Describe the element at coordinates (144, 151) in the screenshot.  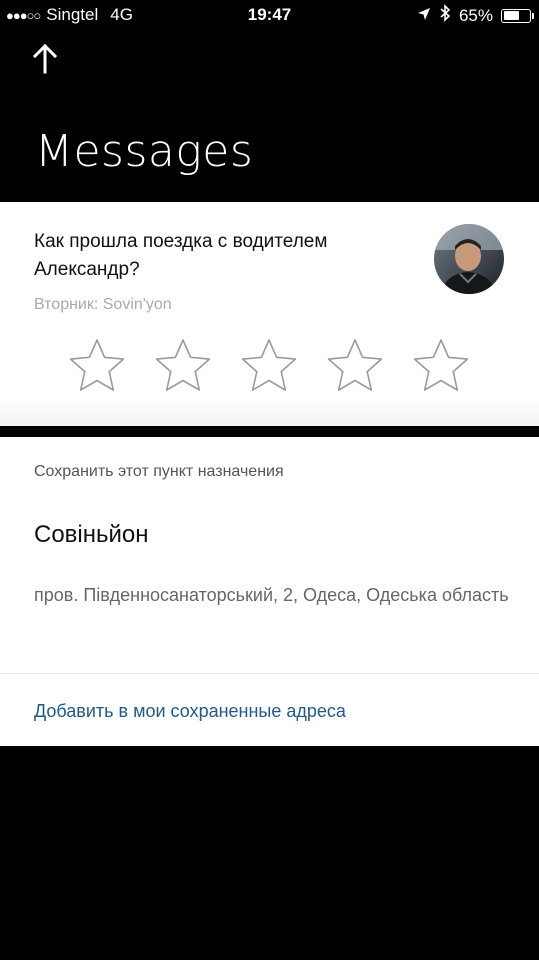
I see `page-title: Messages` at that location.